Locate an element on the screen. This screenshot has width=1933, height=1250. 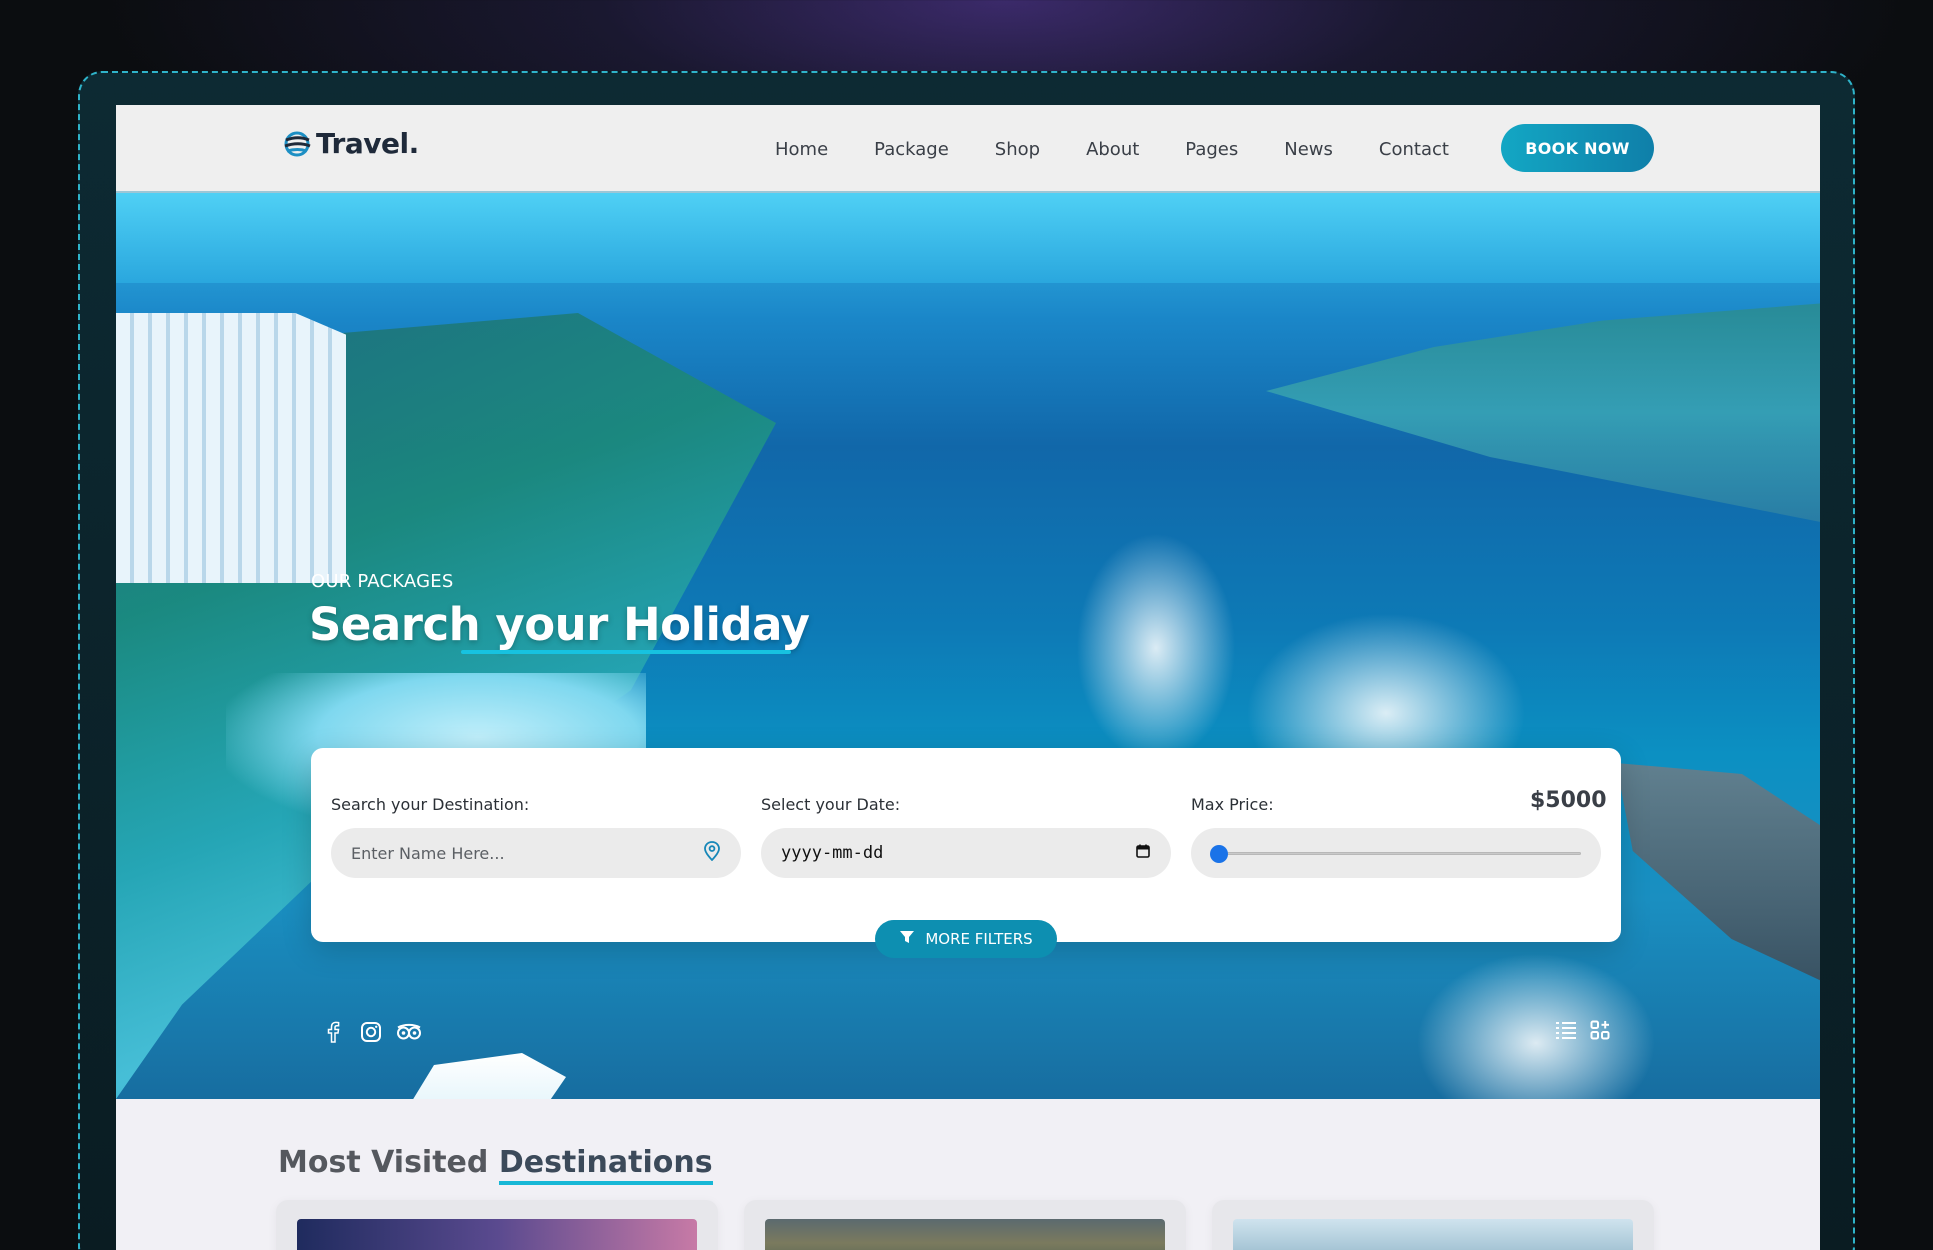
pier is located at coordinates (1718, 873).